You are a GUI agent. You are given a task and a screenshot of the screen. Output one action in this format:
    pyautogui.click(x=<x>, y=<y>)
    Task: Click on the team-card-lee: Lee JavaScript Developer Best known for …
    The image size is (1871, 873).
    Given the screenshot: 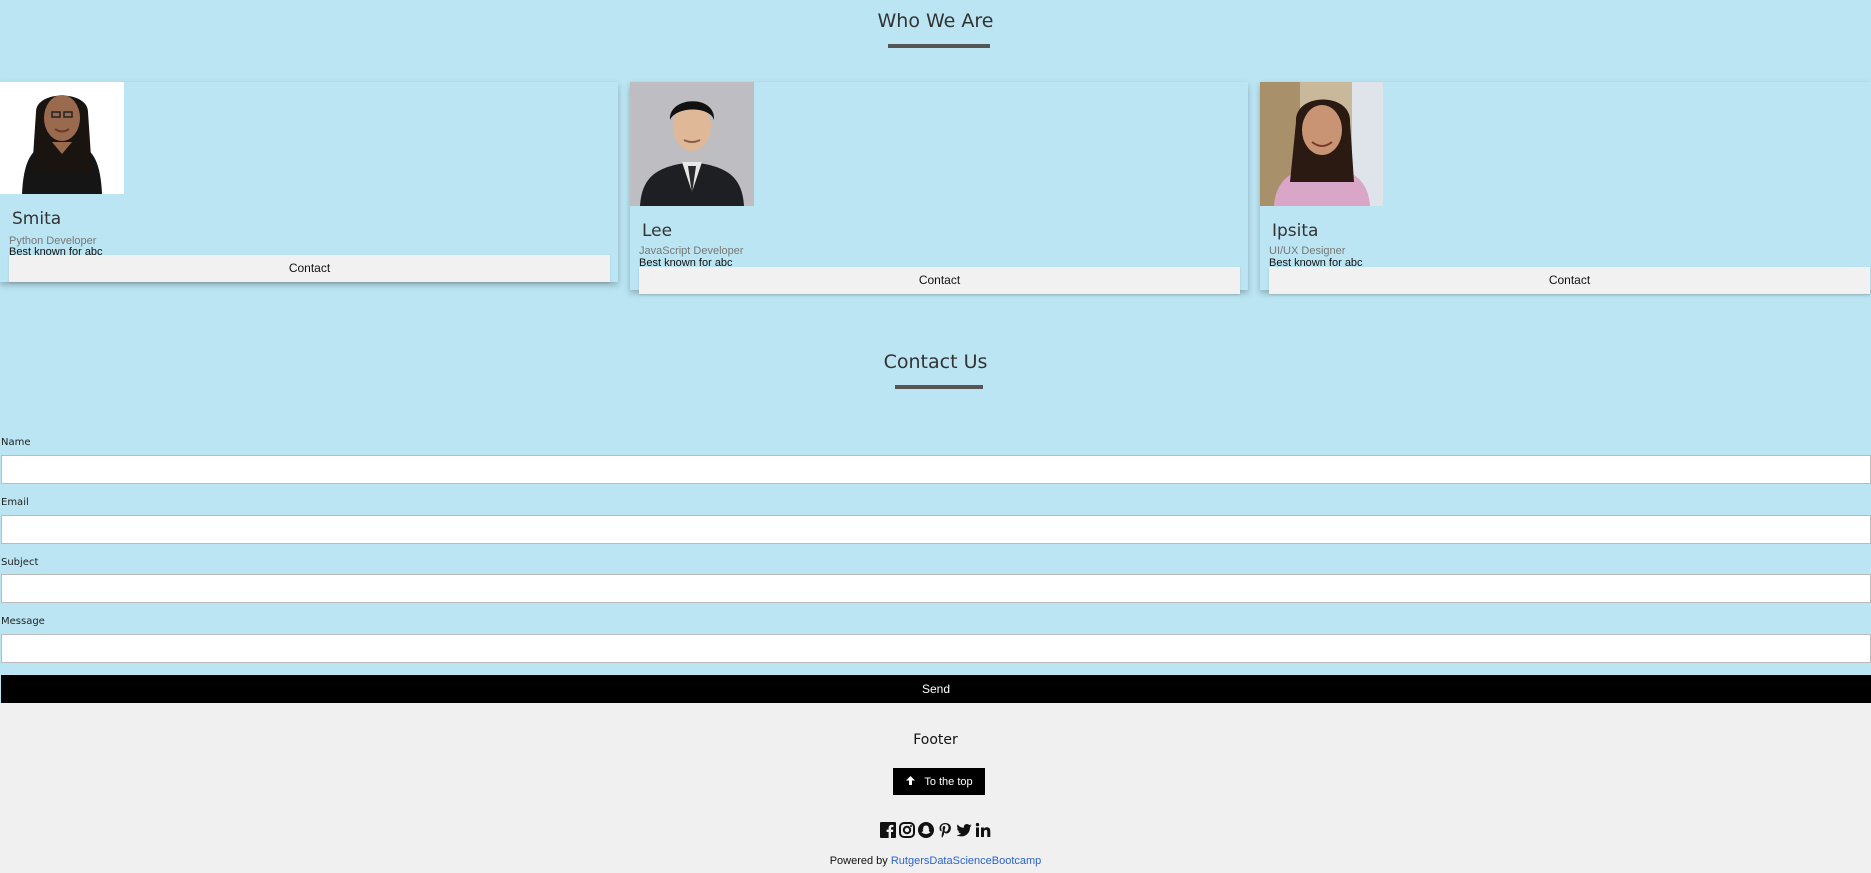 What is the action you would take?
    pyautogui.click(x=939, y=188)
    